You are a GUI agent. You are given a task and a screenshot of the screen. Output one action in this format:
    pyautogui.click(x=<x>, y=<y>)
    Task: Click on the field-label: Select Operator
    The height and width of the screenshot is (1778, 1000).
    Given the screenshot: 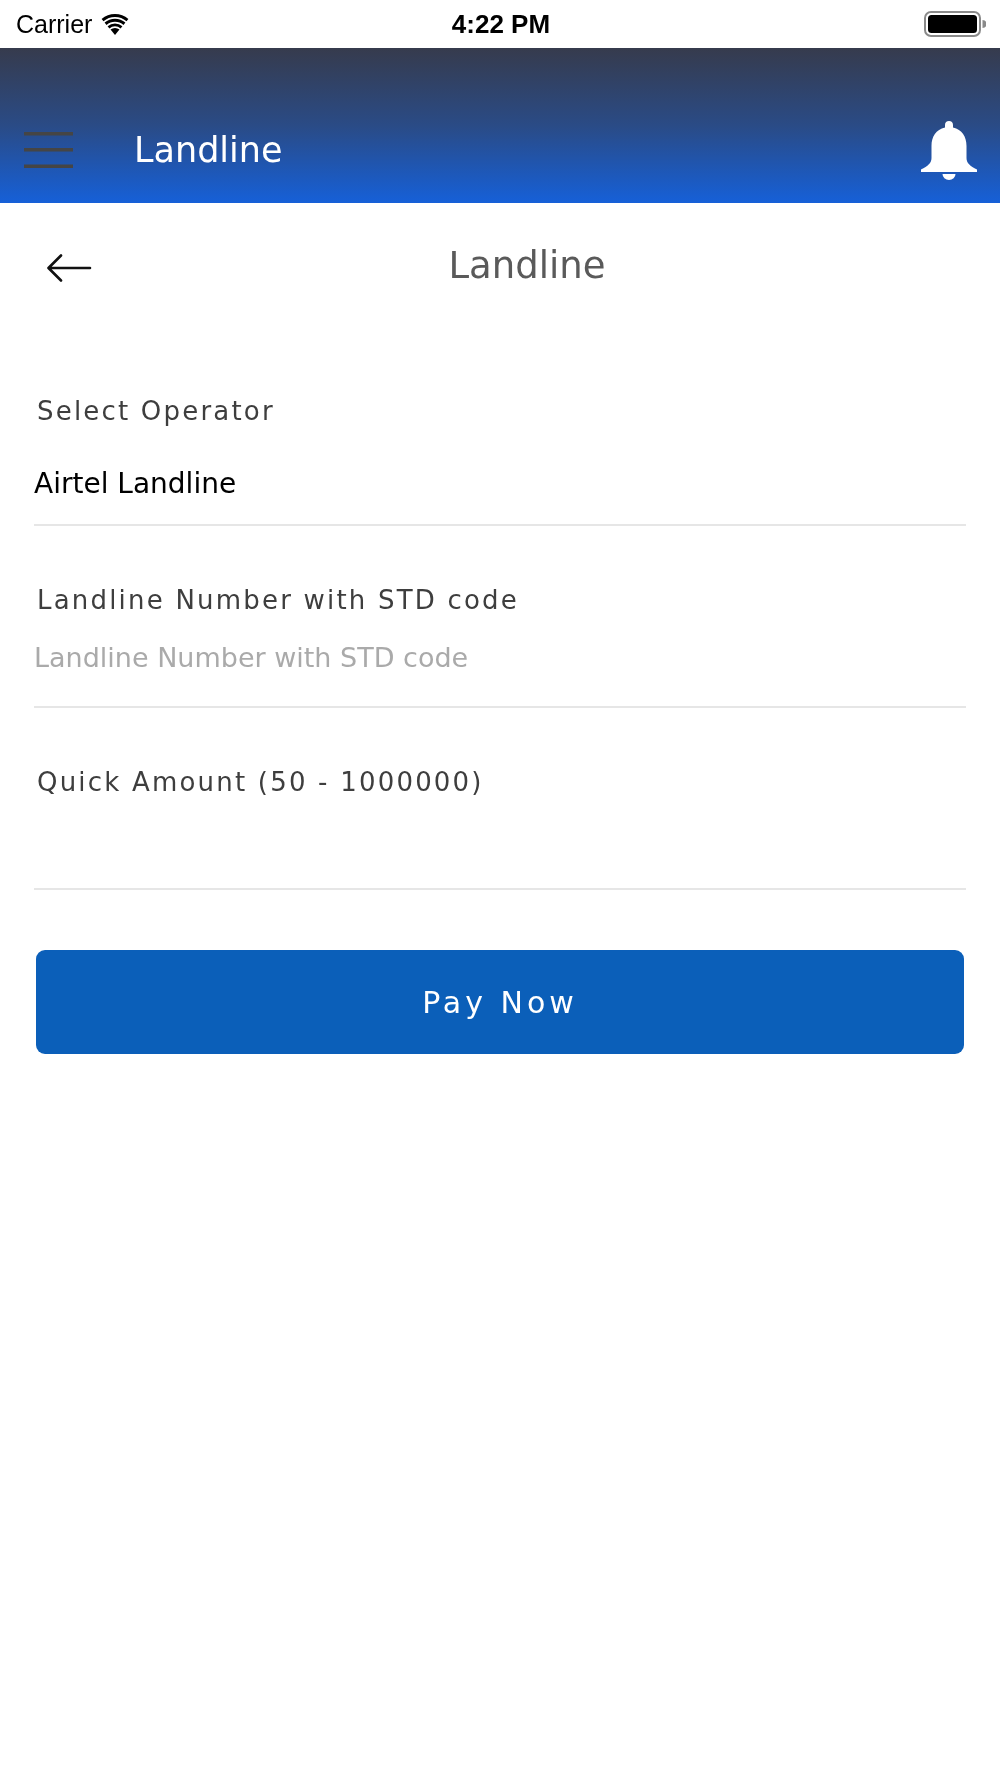 What is the action you would take?
    pyautogui.click(x=156, y=411)
    